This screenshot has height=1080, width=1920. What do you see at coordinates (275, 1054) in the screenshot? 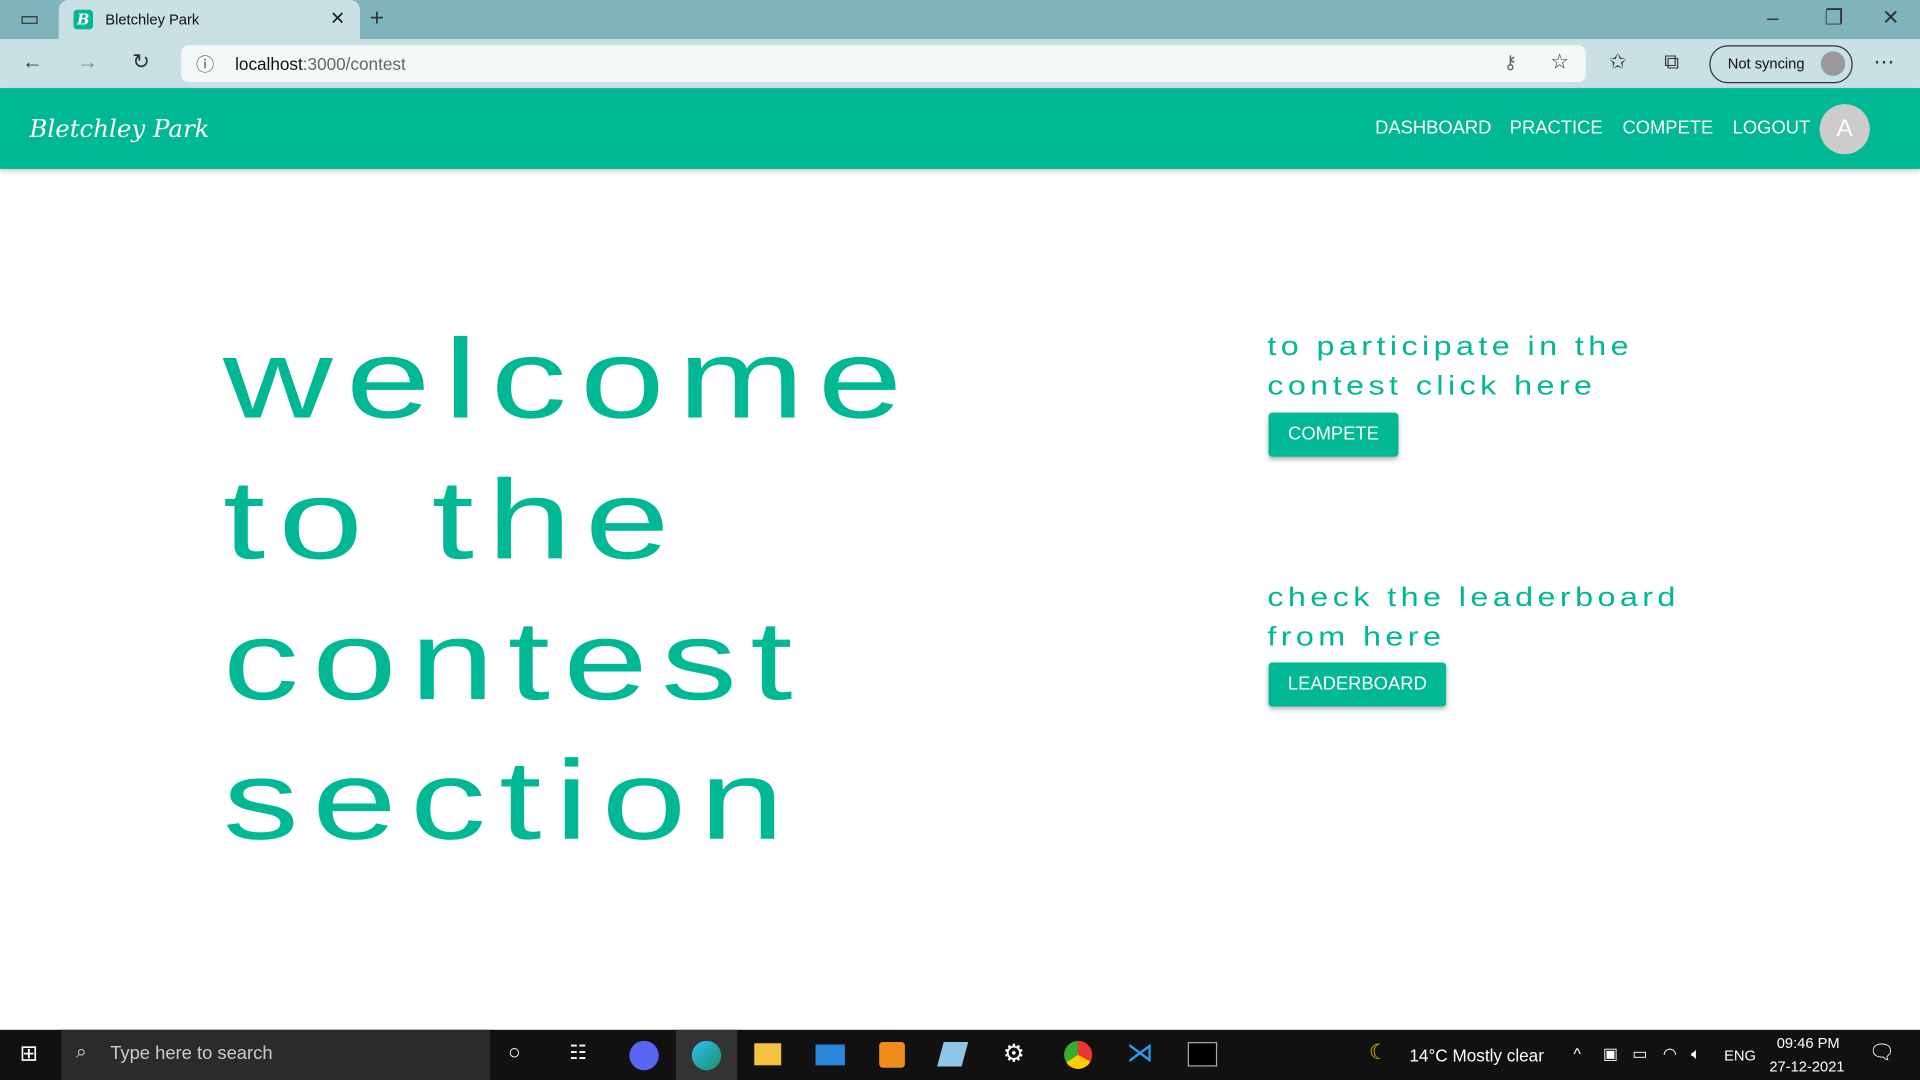
I see `taskbar-search: ⌕ Type here to search` at bounding box center [275, 1054].